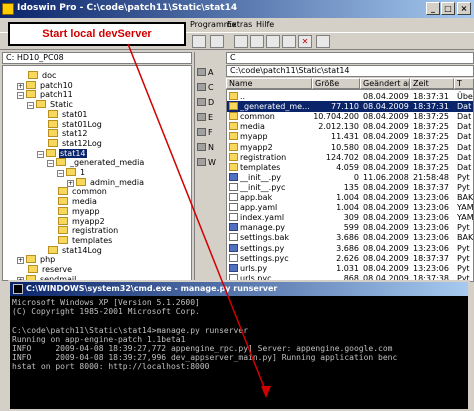 The image size is (474, 411). I want to click on menu-hilfe: Hilfe, so click(265, 24).